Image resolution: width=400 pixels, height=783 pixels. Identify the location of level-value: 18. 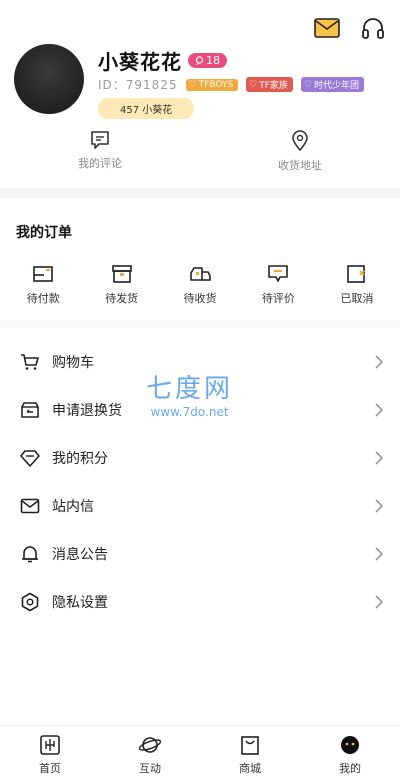
(213, 60).